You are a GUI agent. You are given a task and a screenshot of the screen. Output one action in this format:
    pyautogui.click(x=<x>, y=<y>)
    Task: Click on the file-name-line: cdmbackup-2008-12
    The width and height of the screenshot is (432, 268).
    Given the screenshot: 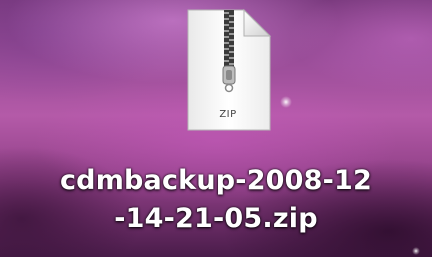 What is the action you would take?
    pyautogui.click(x=216, y=180)
    